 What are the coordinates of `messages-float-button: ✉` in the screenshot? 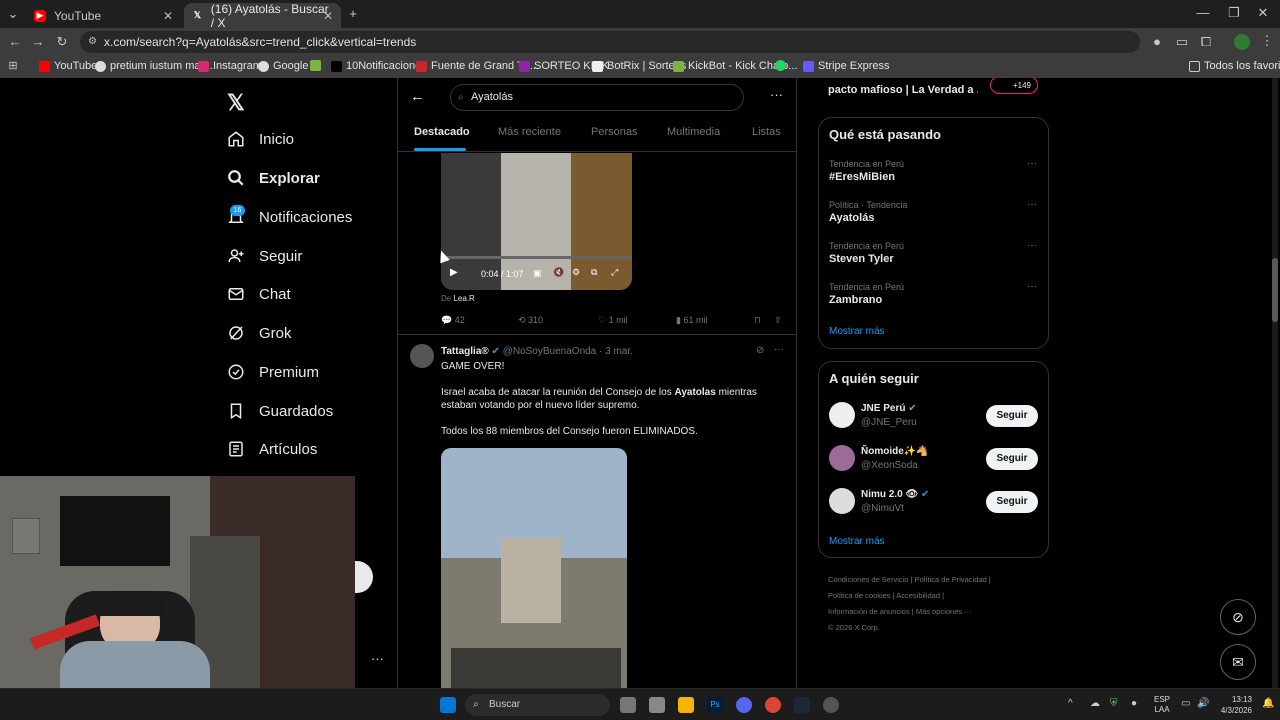 It's located at (1238, 662).